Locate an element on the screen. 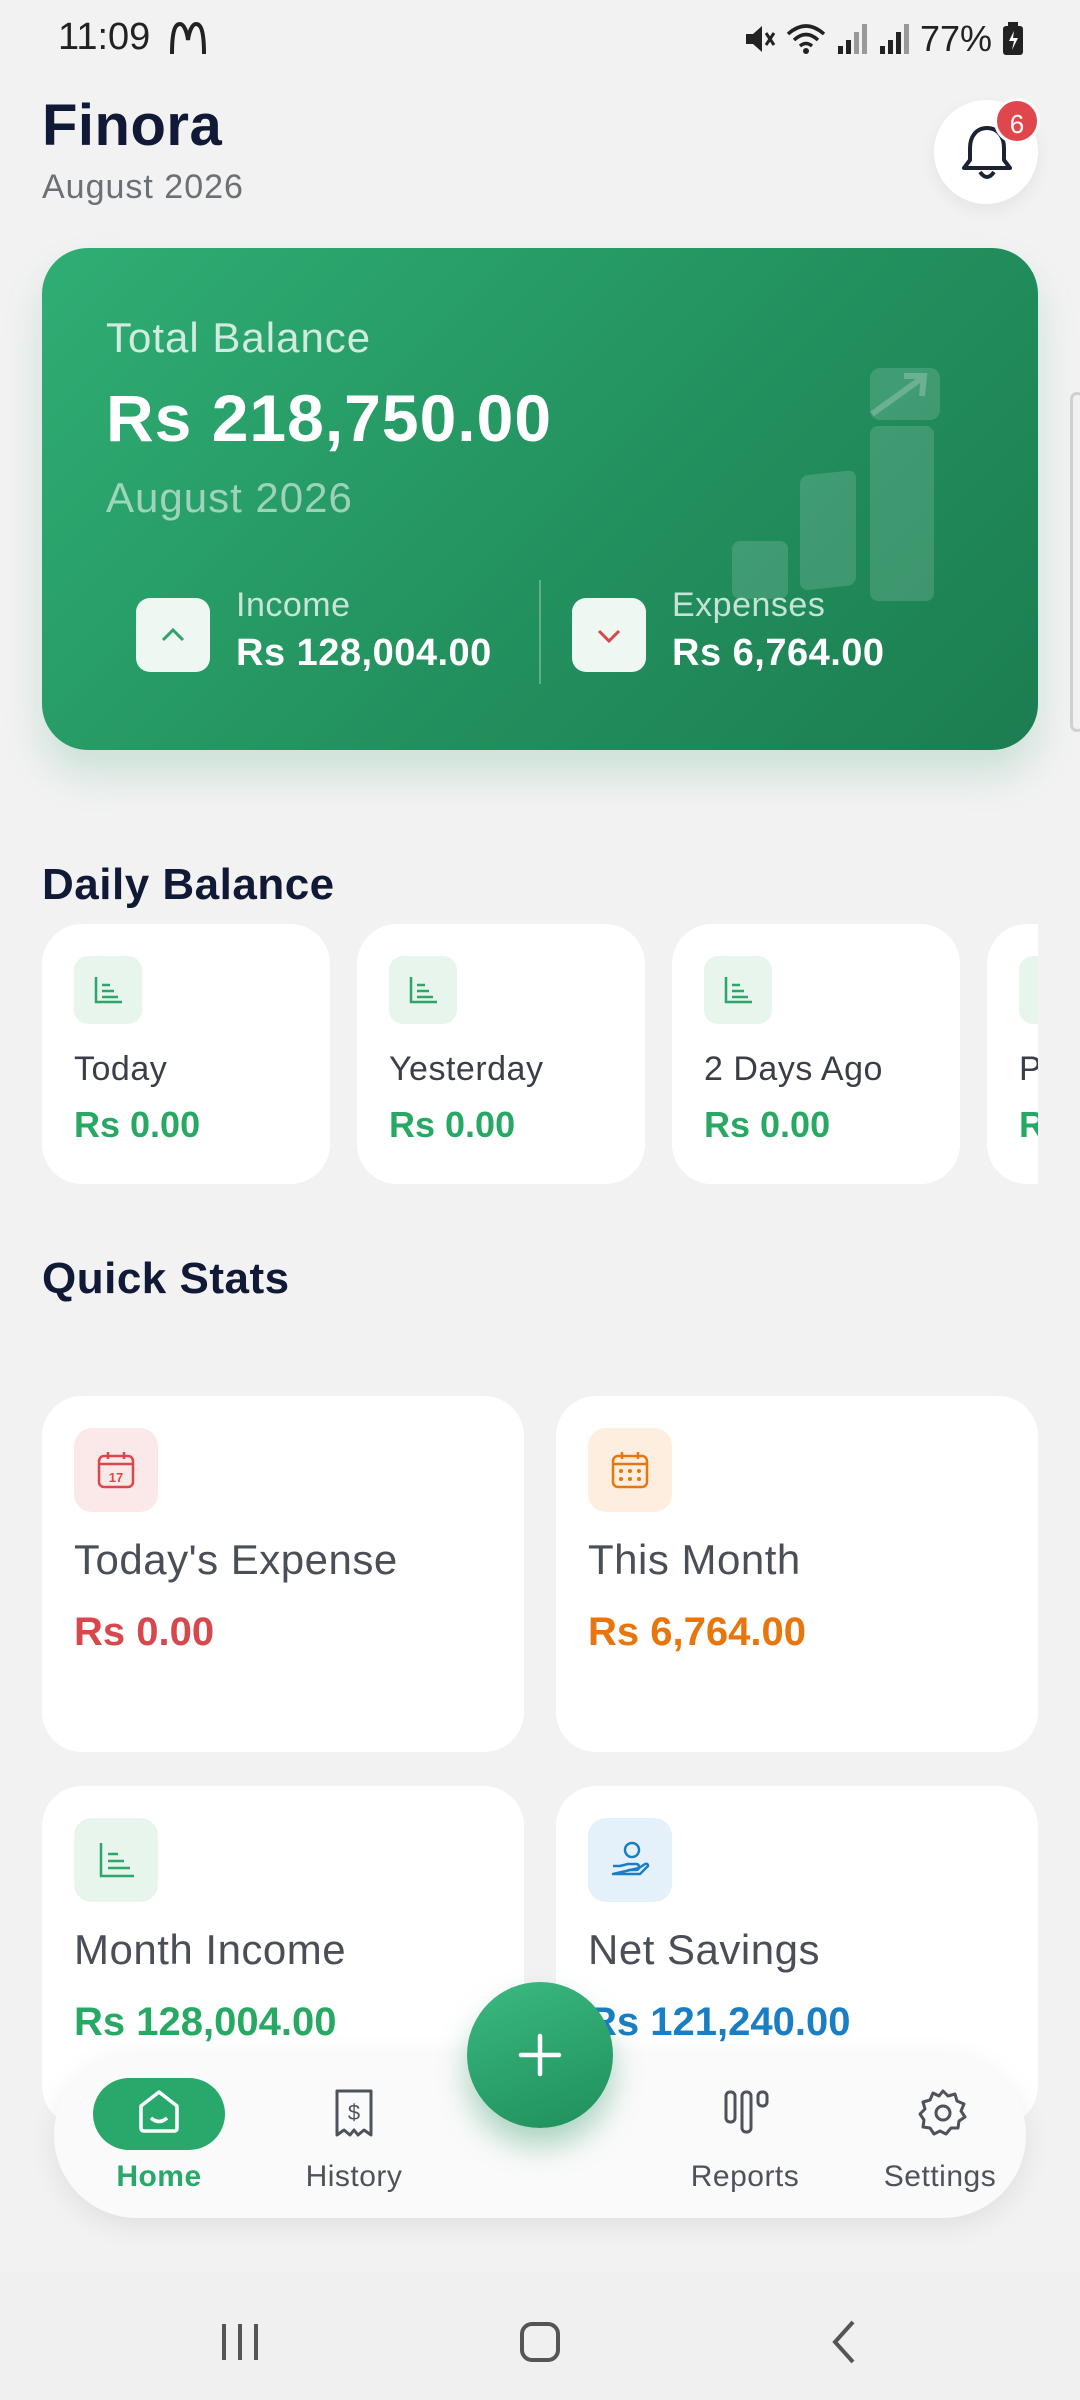 The width and height of the screenshot is (1080, 2400). battery-icon is located at coordinates (1013, 38).